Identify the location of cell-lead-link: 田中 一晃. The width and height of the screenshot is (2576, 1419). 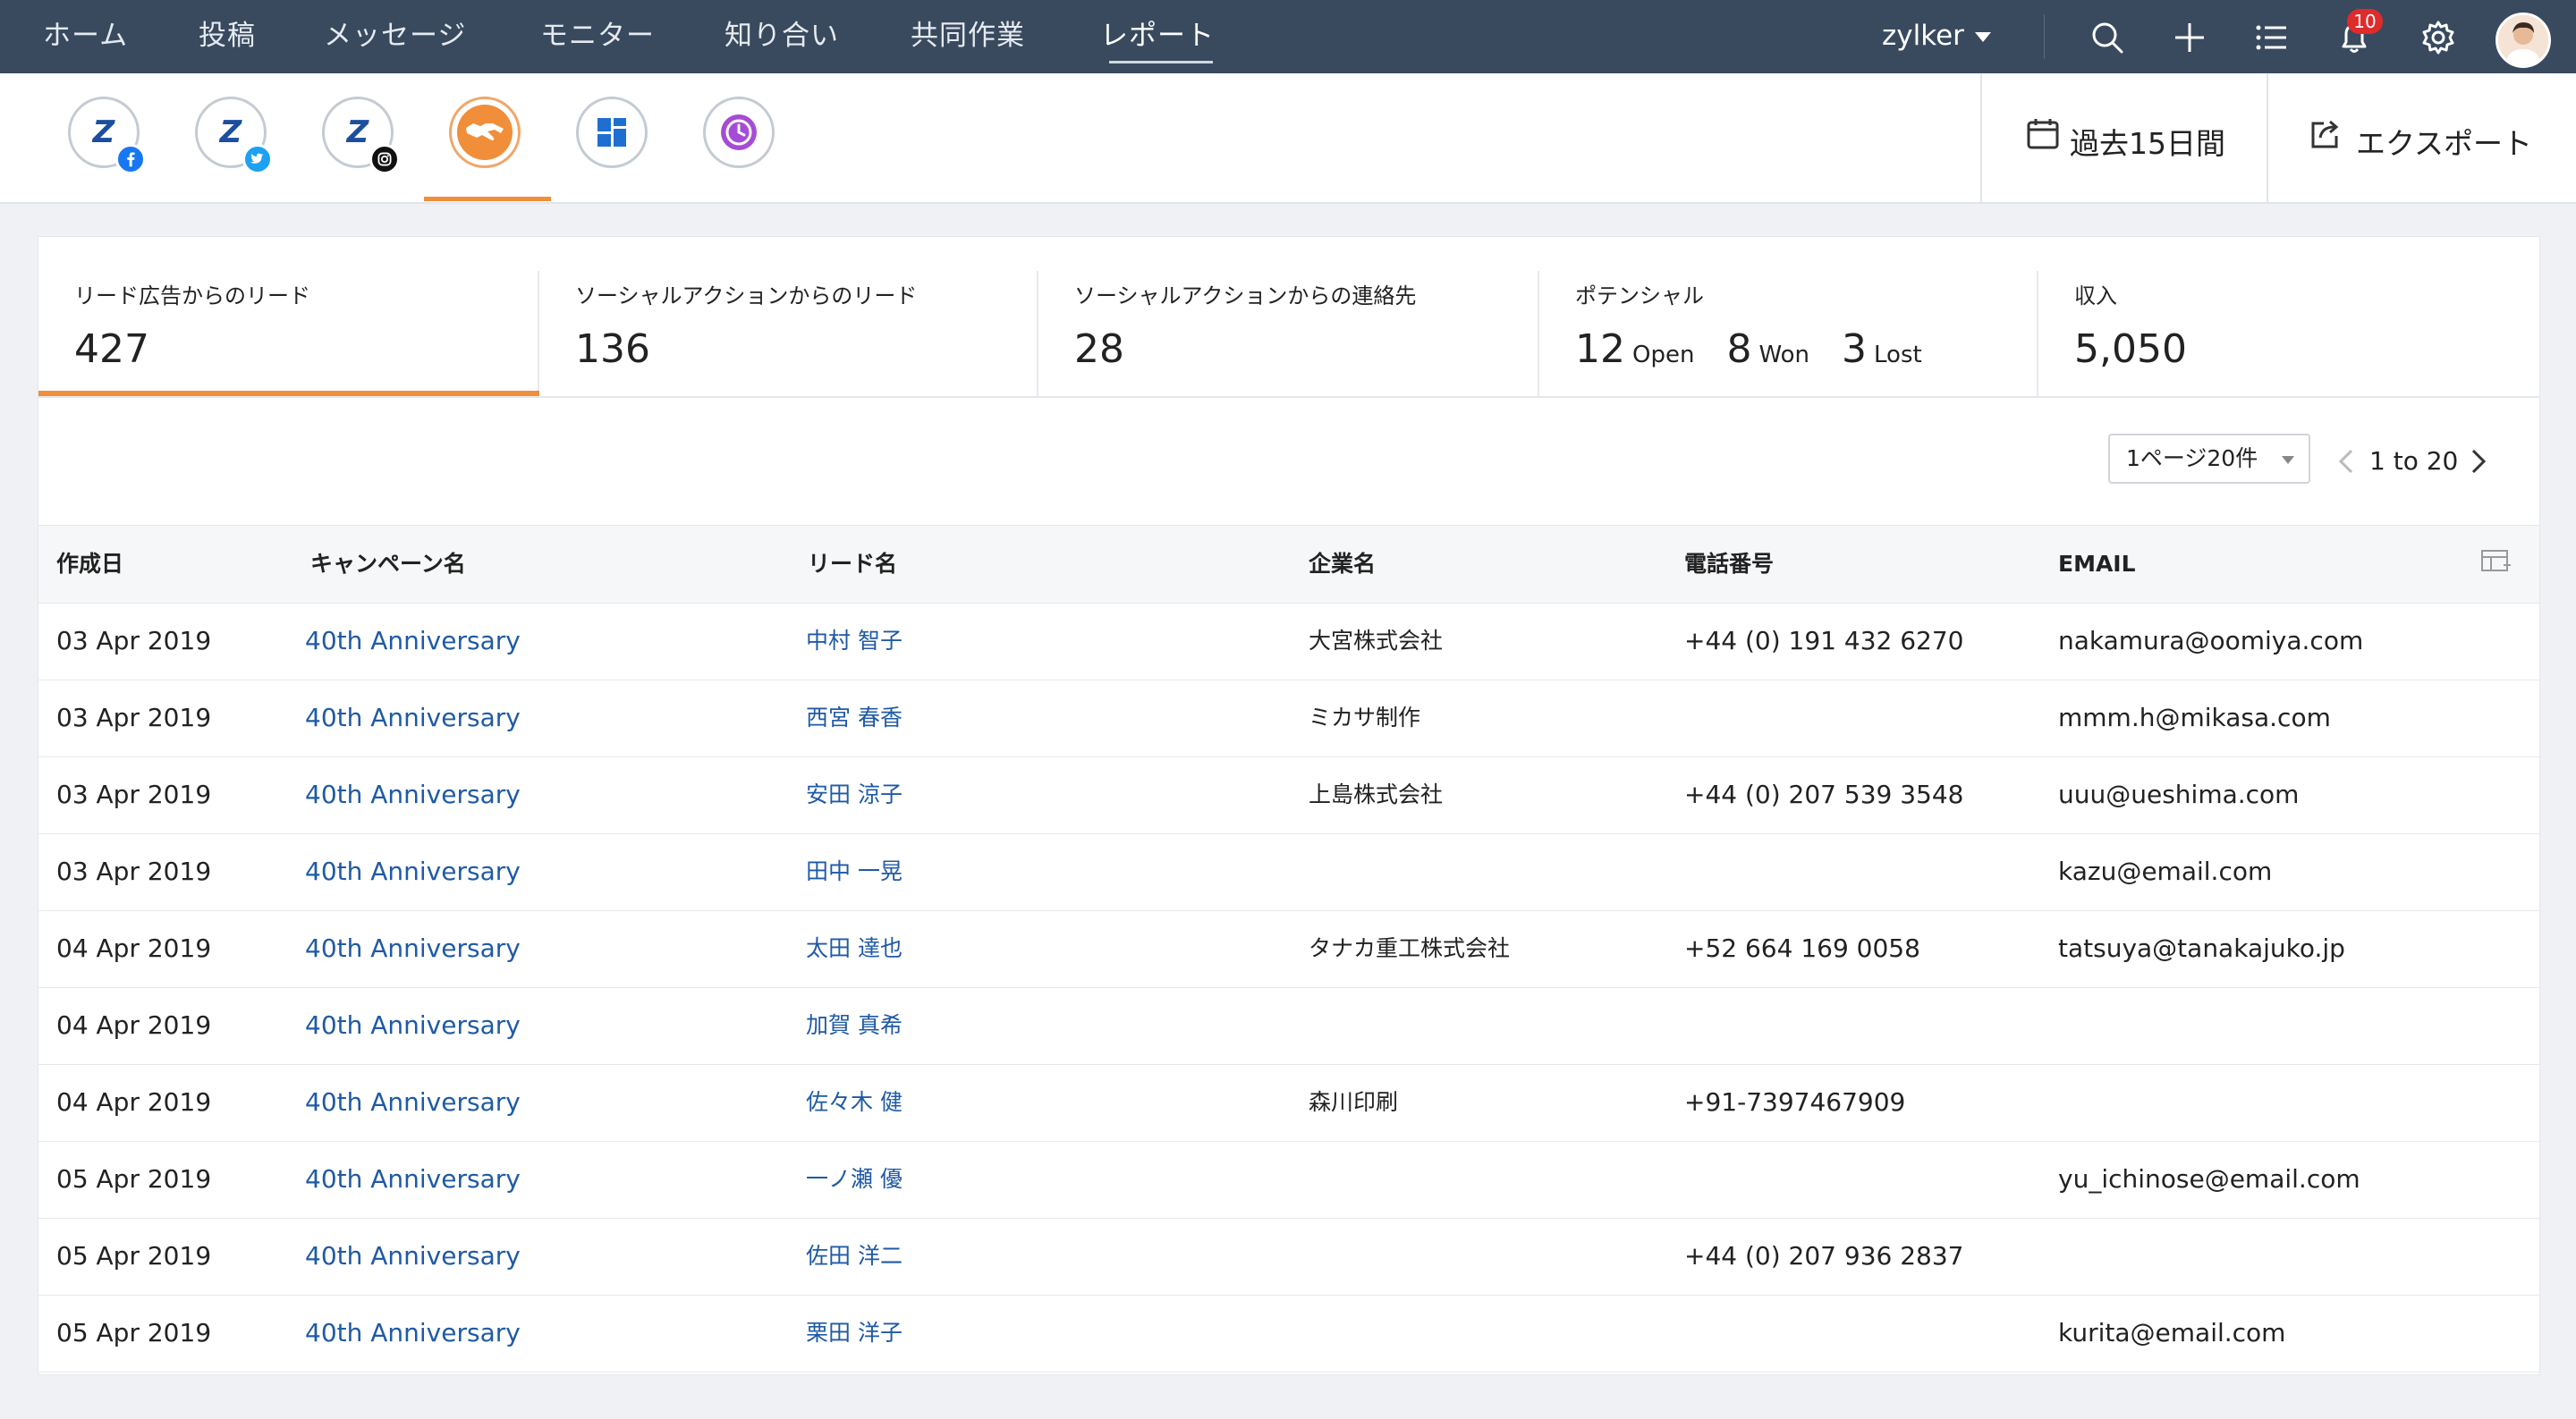
(854, 871).